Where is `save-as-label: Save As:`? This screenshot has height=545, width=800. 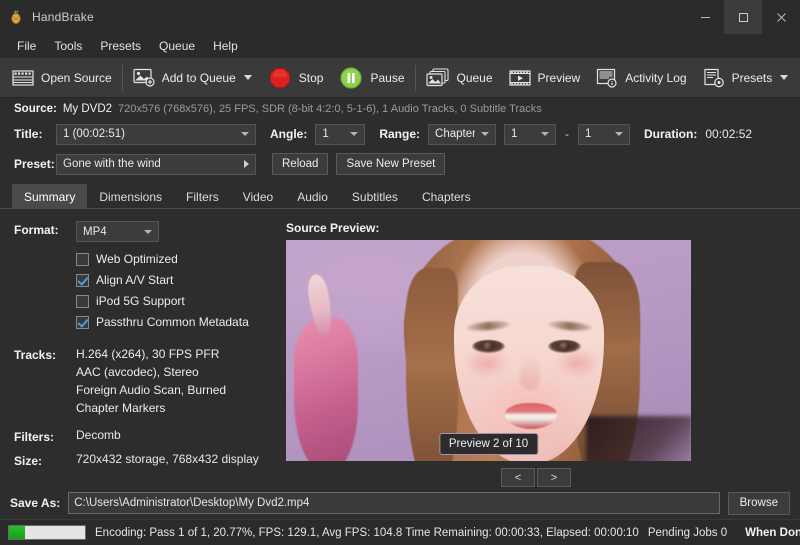
save-as-label: Save As: is located at coordinates (35, 503).